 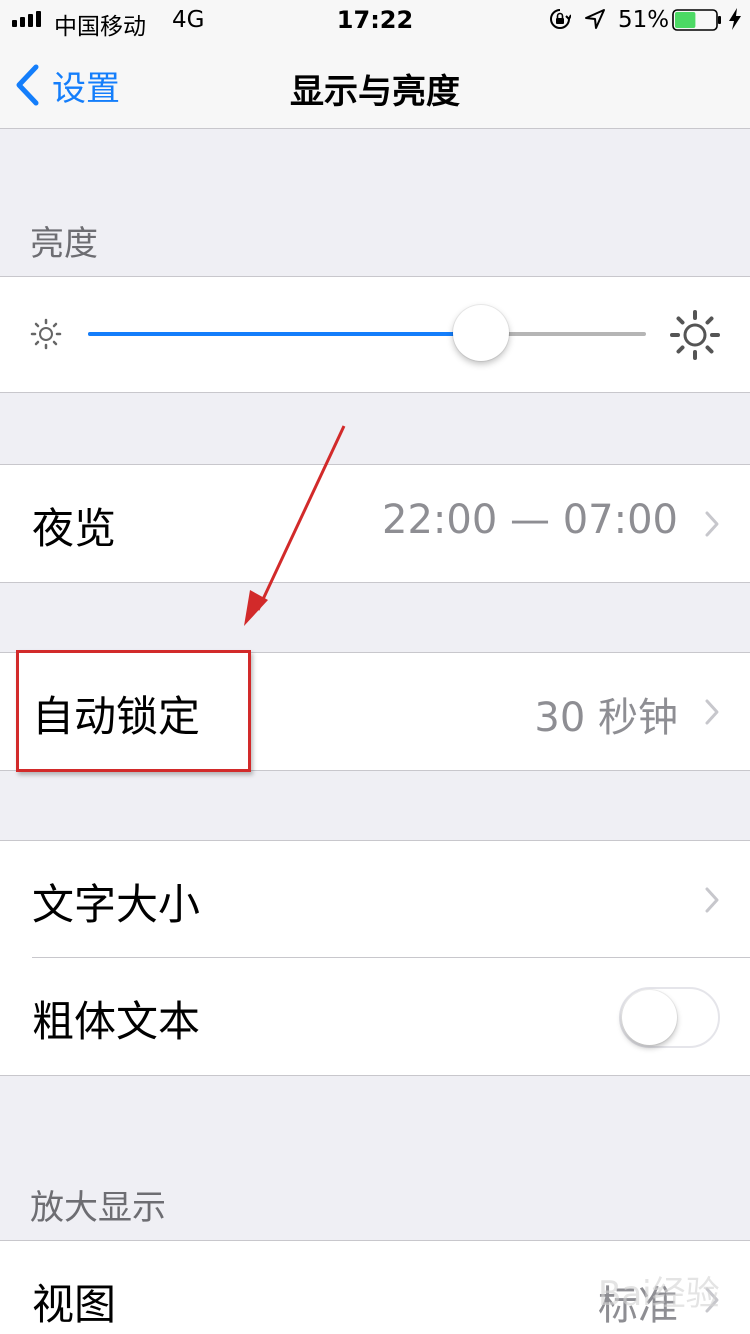 I want to click on bold-text-toggle, so click(x=669, y=1017).